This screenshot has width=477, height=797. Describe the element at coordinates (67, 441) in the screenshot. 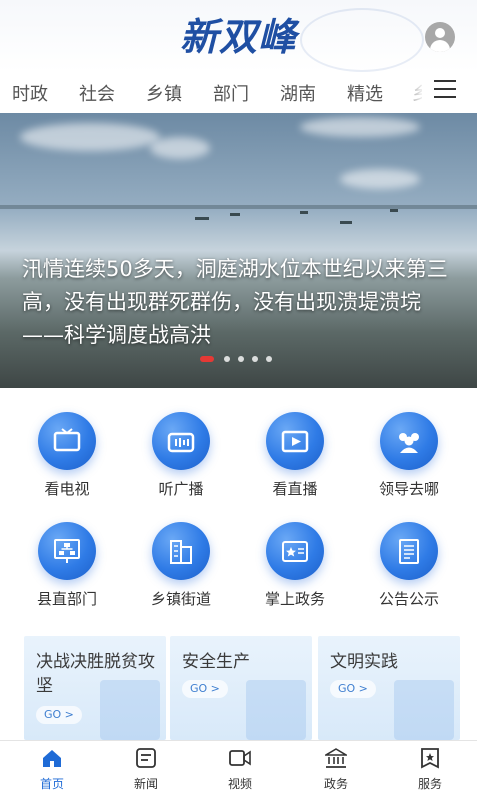

I see `tv-icon` at that location.